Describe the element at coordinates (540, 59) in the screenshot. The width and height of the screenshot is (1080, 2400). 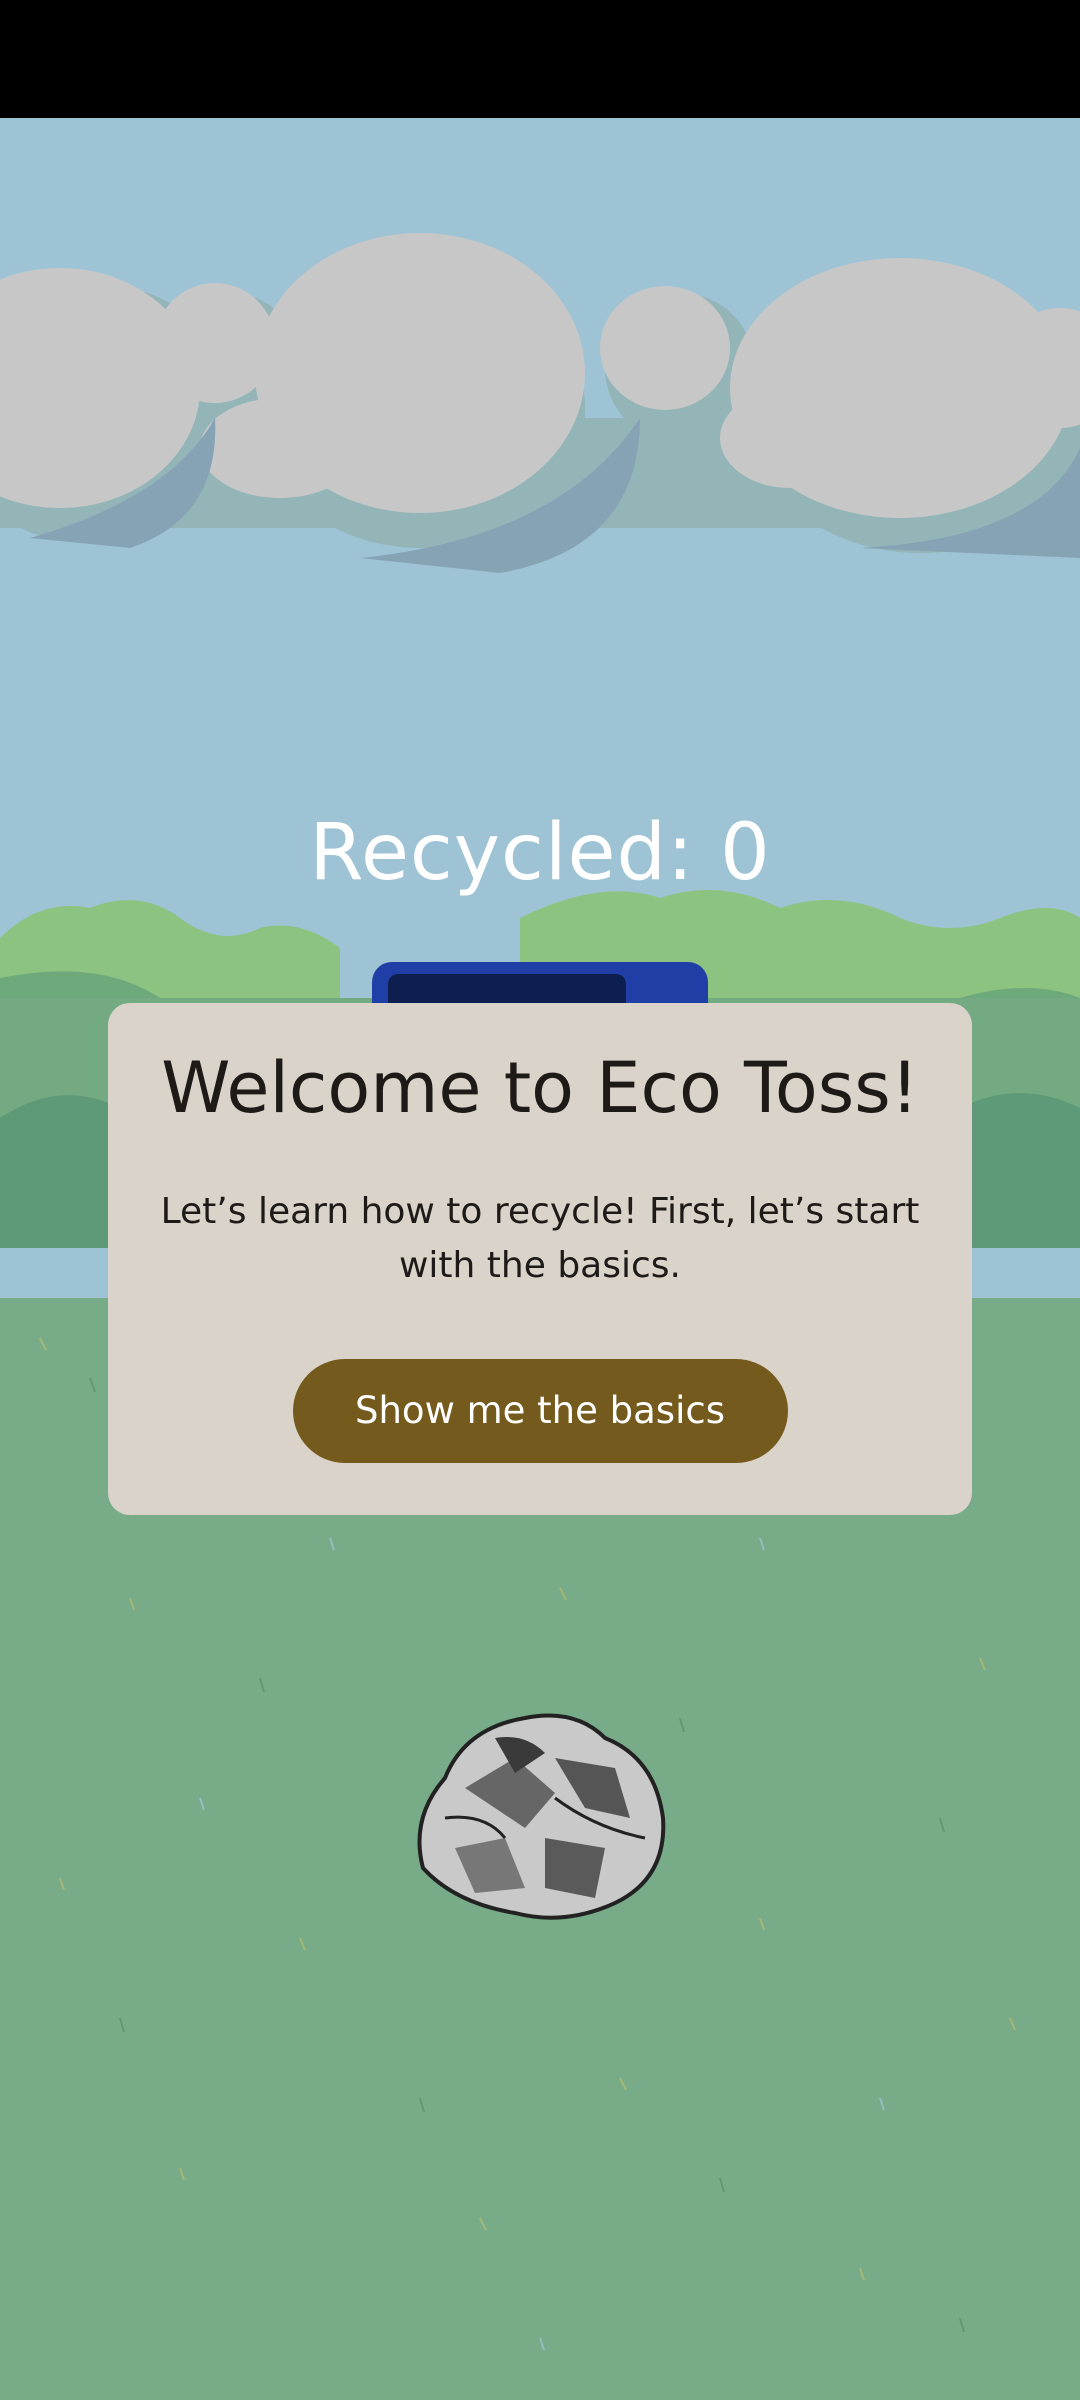
I see `status-bar` at that location.